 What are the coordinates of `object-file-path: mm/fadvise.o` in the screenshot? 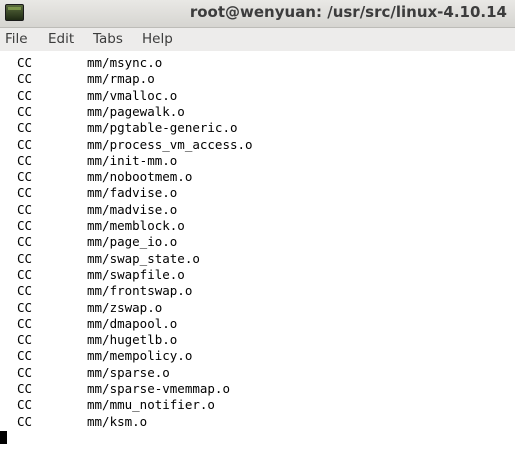 It's located at (132, 193).